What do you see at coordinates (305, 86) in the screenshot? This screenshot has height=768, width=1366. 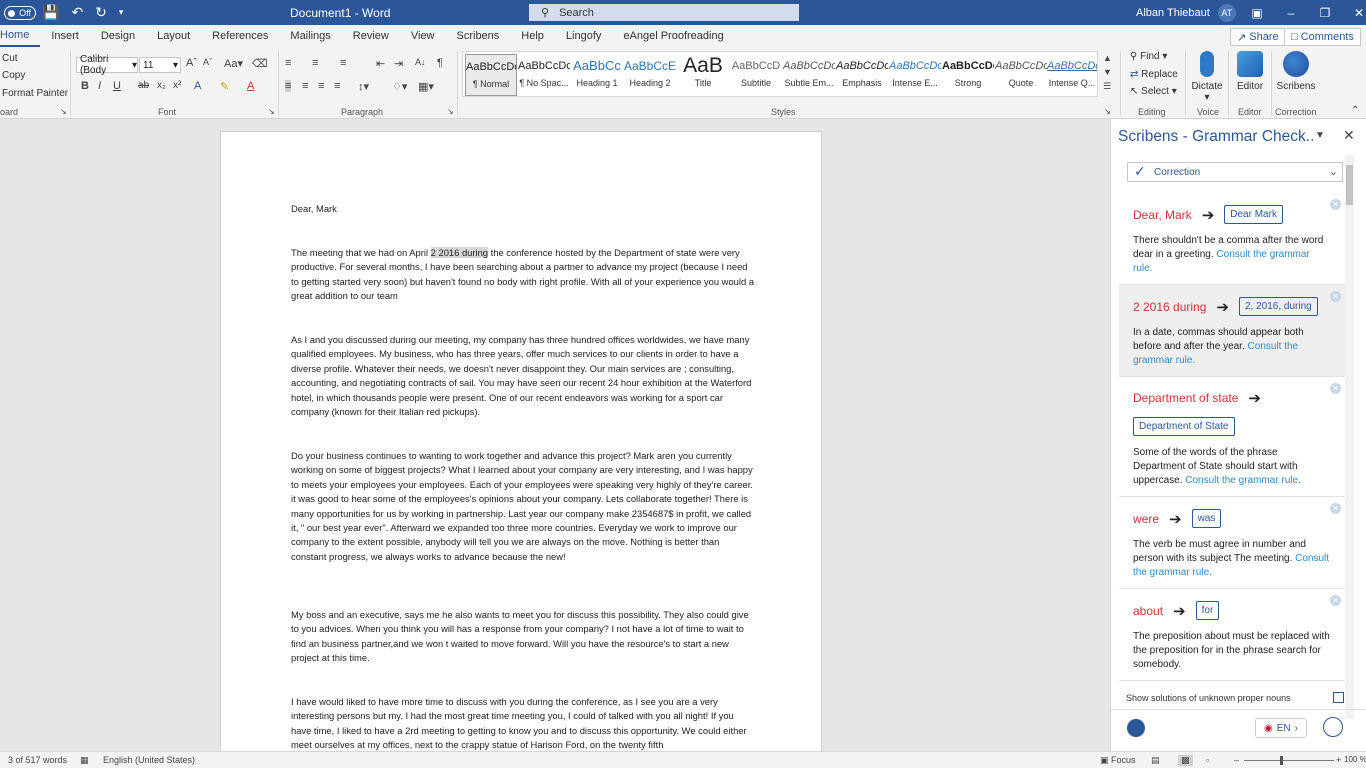 I see `align-center-icon: ≡` at bounding box center [305, 86].